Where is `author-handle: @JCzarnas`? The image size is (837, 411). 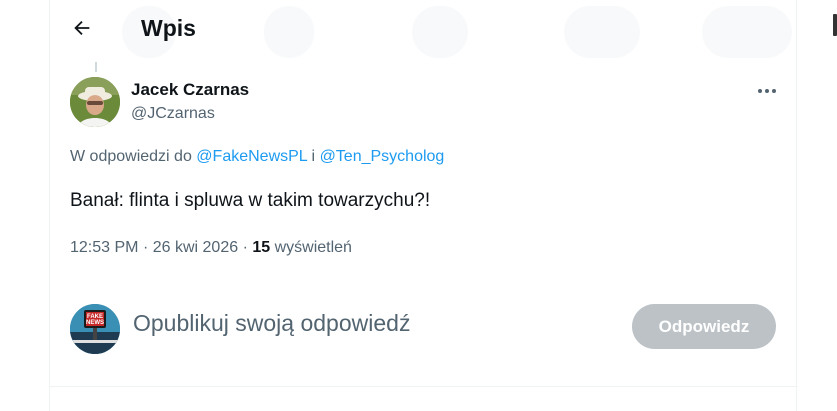
author-handle: @JCzarnas is located at coordinates (173, 114).